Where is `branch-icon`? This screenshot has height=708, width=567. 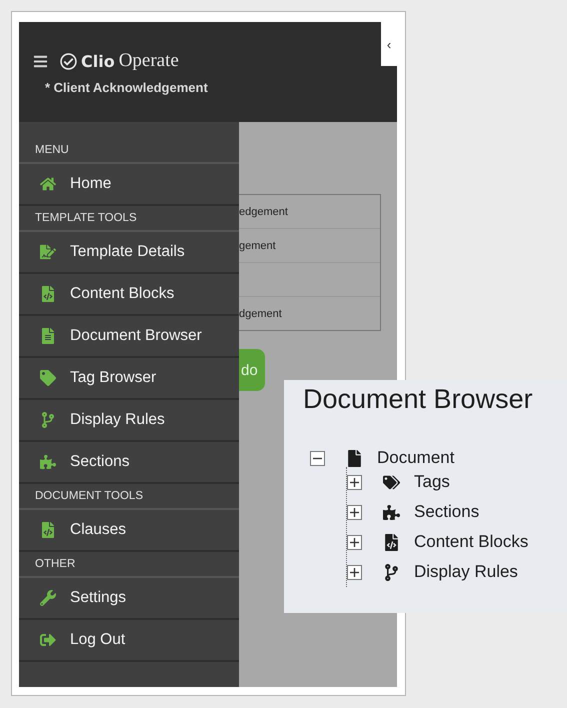
branch-icon is located at coordinates (47, 420).